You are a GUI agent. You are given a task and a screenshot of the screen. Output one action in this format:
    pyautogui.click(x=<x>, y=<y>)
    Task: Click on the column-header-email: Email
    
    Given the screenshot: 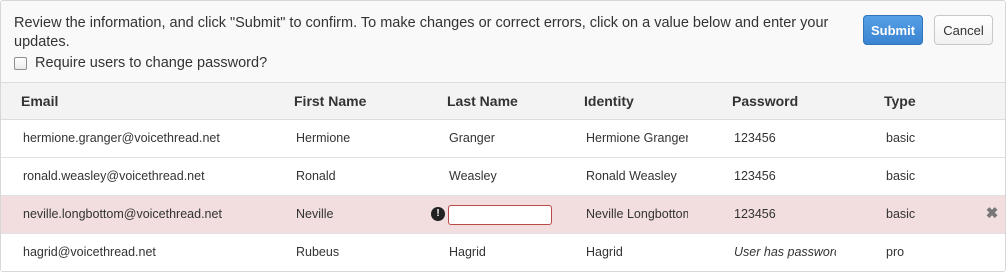 What is the action you would take?
    pyautogui.click(x=40, y=101)
    